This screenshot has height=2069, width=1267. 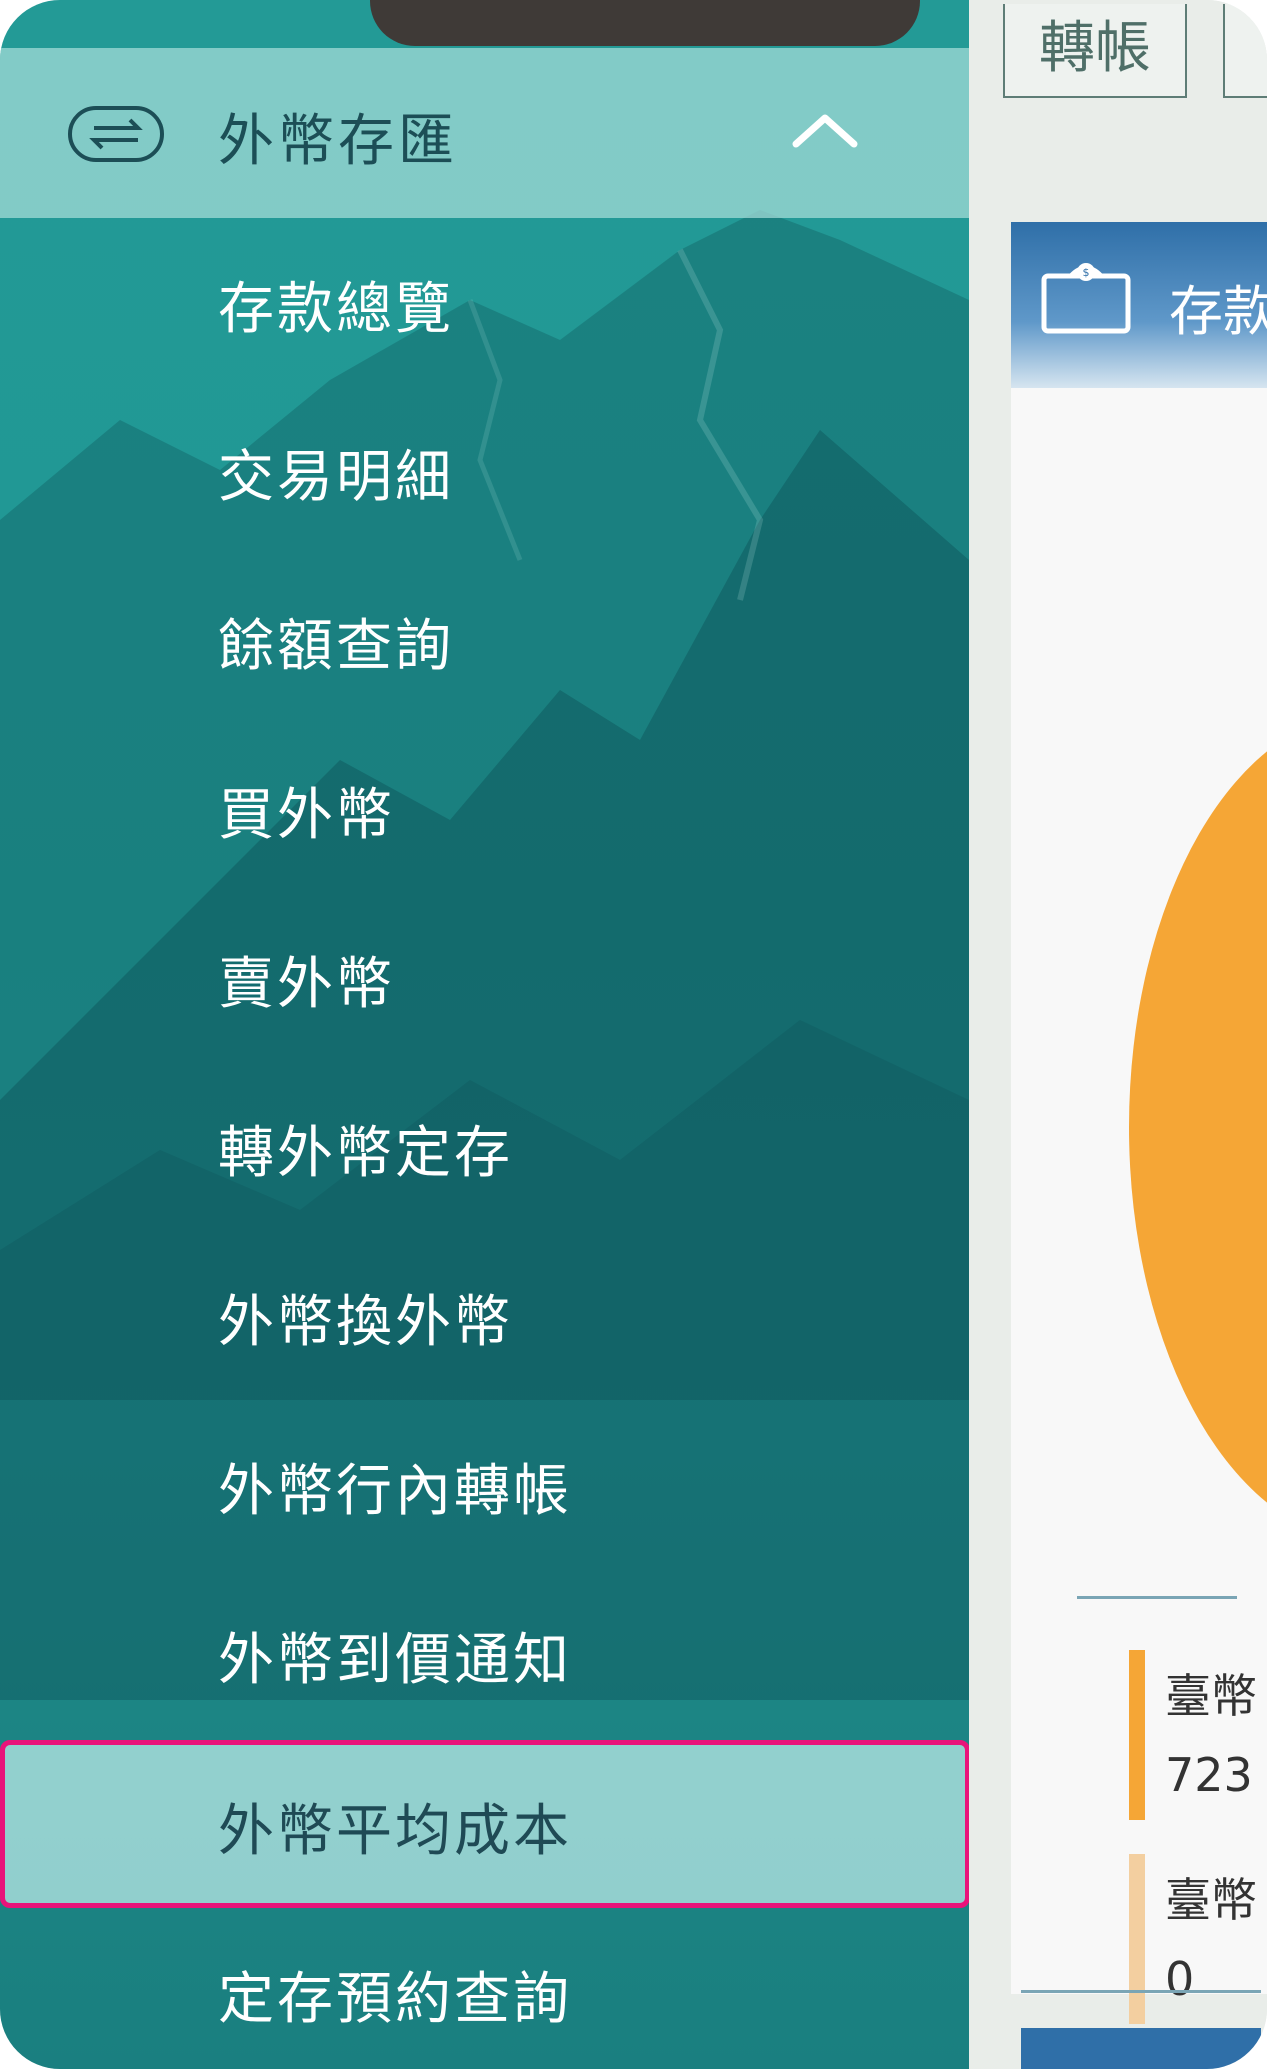 What do you see at coordinates (1141, 1991) in the screenshot?
I see `section-divider` at bounding box center [1141, 1991].